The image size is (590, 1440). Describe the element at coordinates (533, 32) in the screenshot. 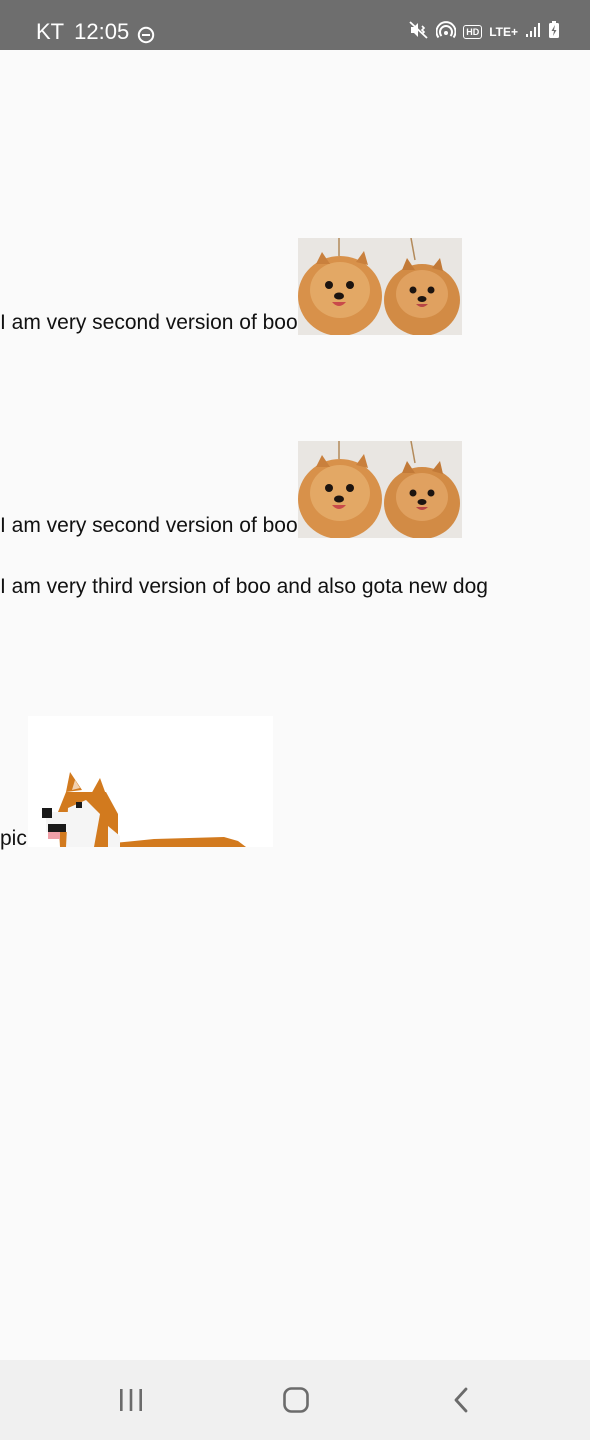

I see `signal-icon` at that location.